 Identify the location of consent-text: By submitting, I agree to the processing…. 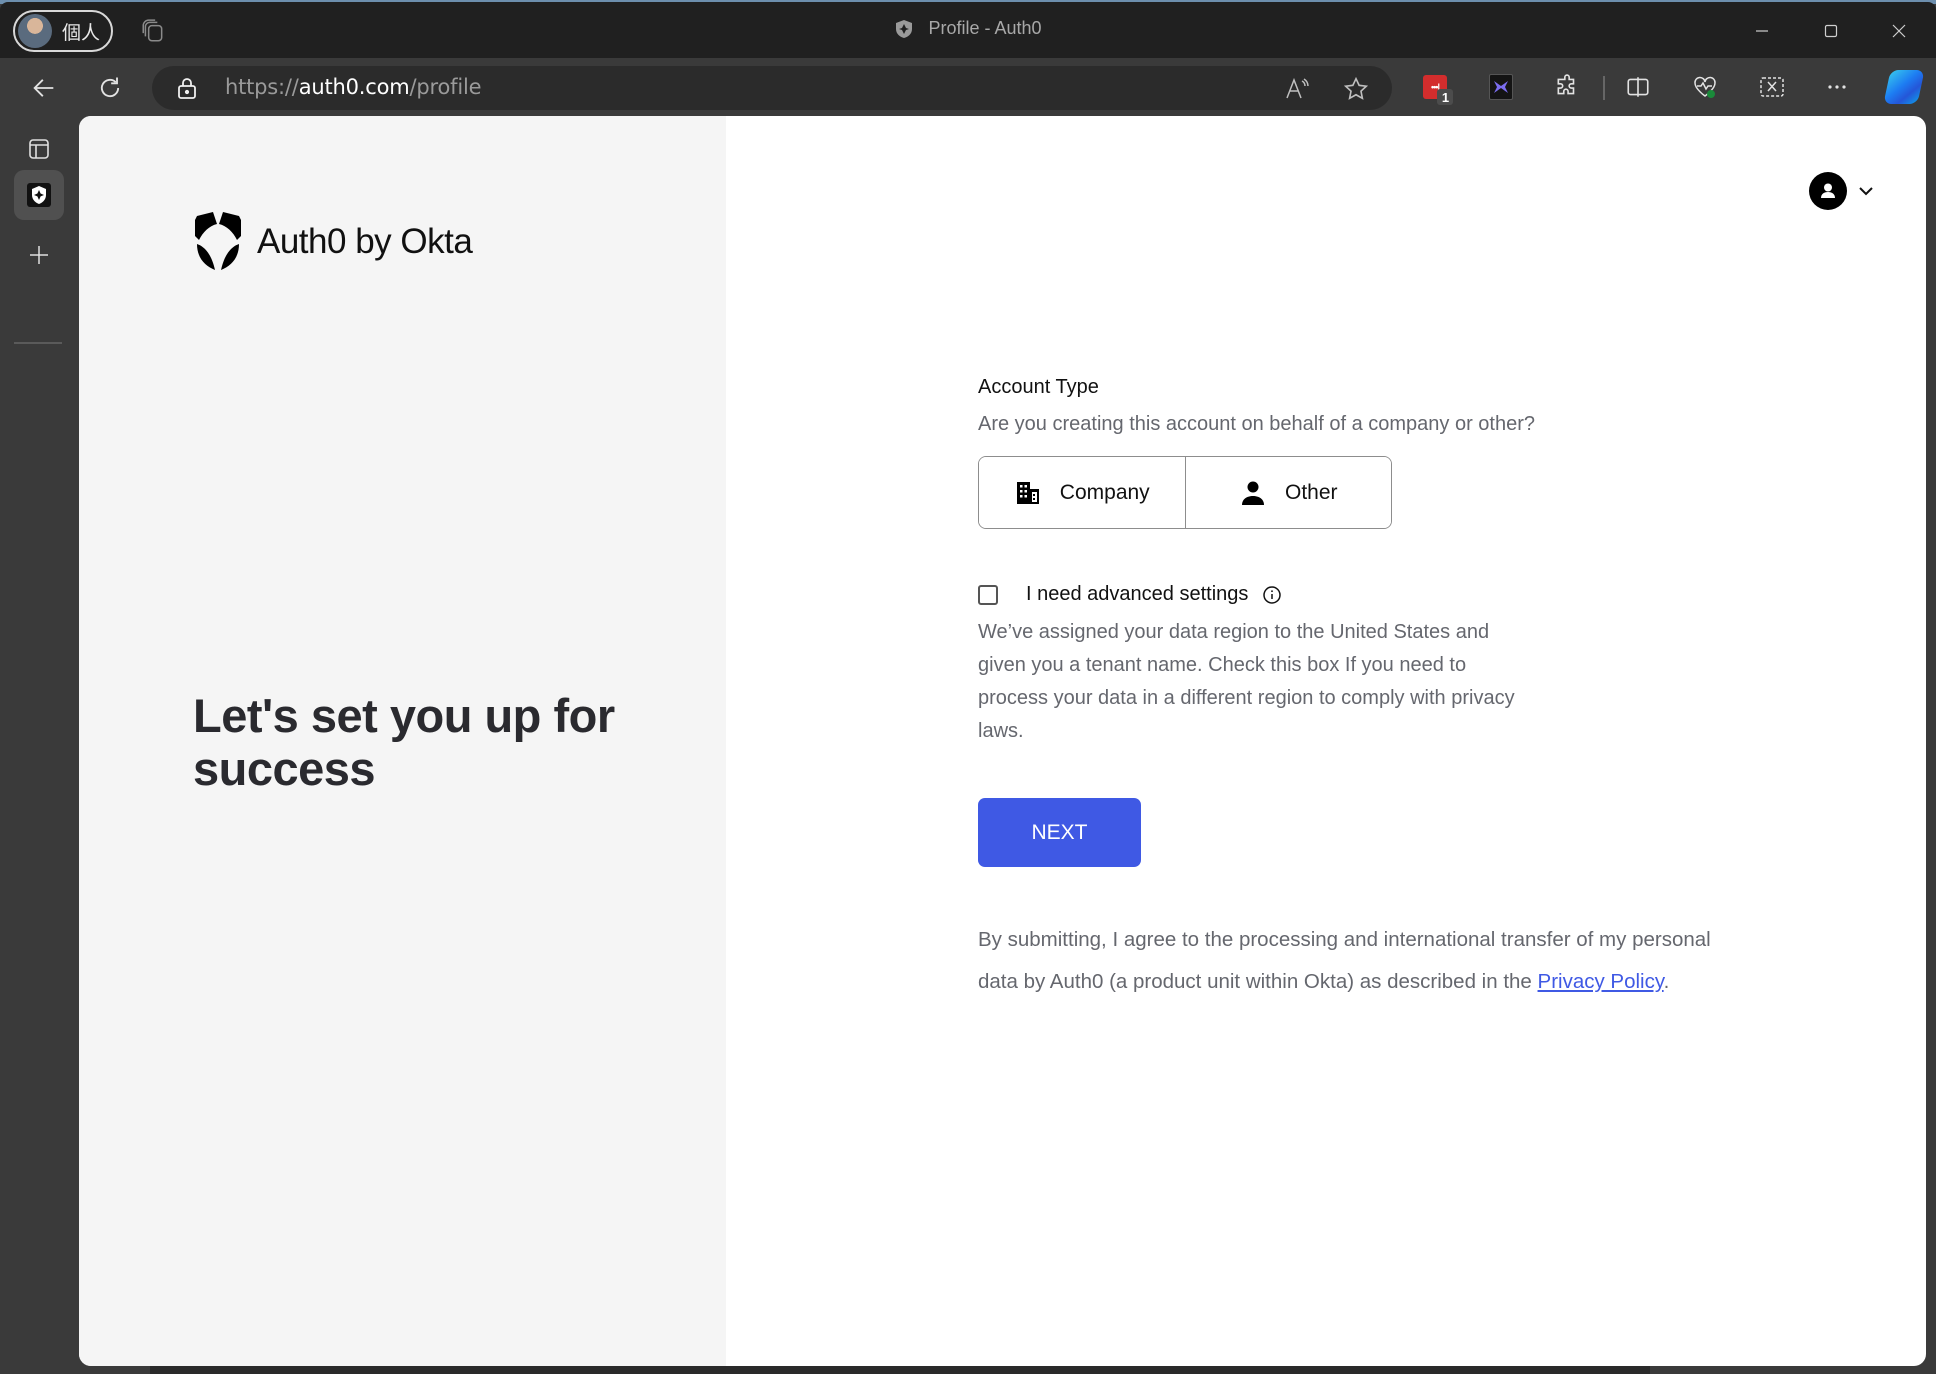
(1358, 961).